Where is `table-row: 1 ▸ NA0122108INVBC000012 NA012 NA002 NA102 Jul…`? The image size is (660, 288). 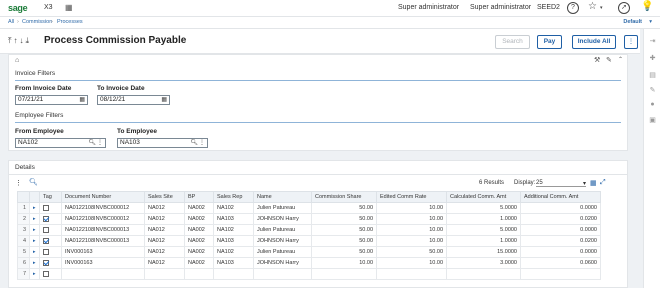 table-row: 1 ▸ NA0122108INVBC000012 NA012 NA002 NA102 Jul… is located at coordinates (309, 208).